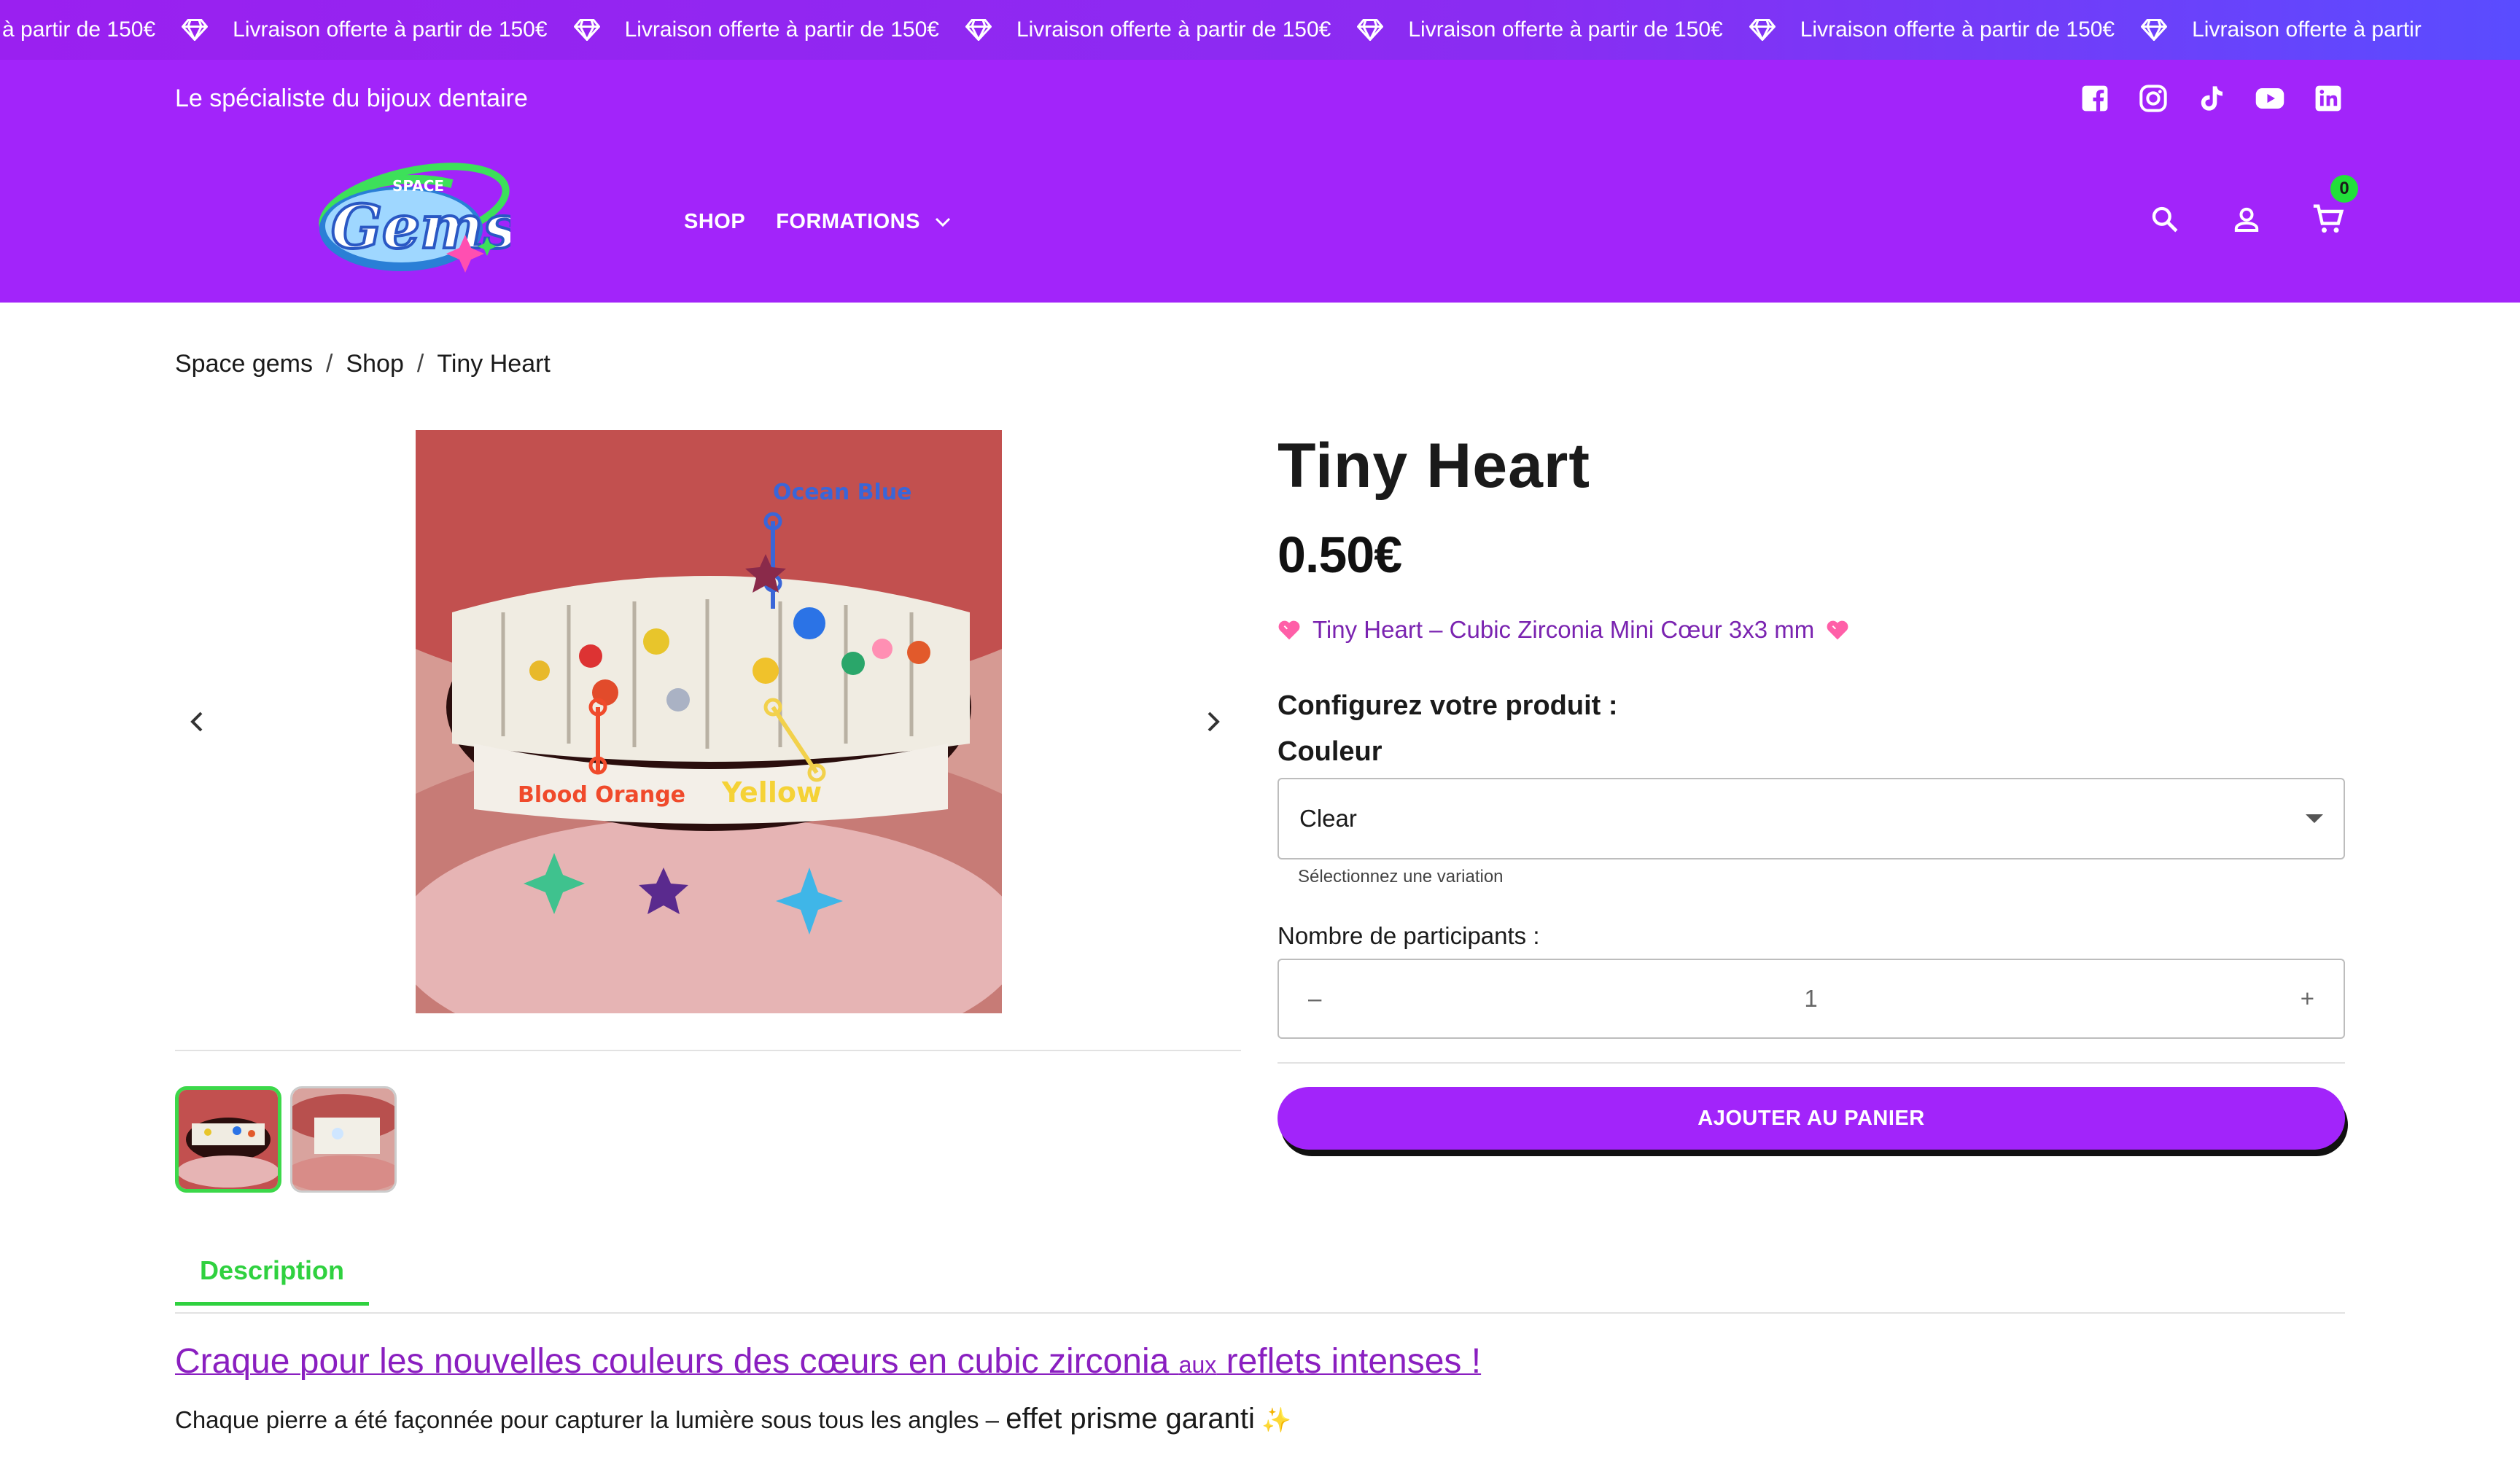 The height and width of the screenshot is (1458, 2520). Describe the element at coordinates (1260, 1313) in the screenshot. I see `tabs-divider` at that location.